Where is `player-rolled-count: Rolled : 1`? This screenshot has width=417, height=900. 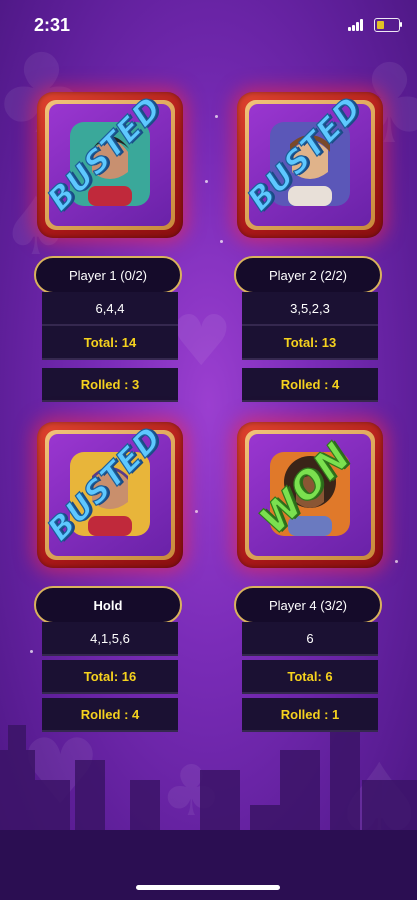
player-rolled-count: Rolled : 1 is located at coordinates (310, 715).